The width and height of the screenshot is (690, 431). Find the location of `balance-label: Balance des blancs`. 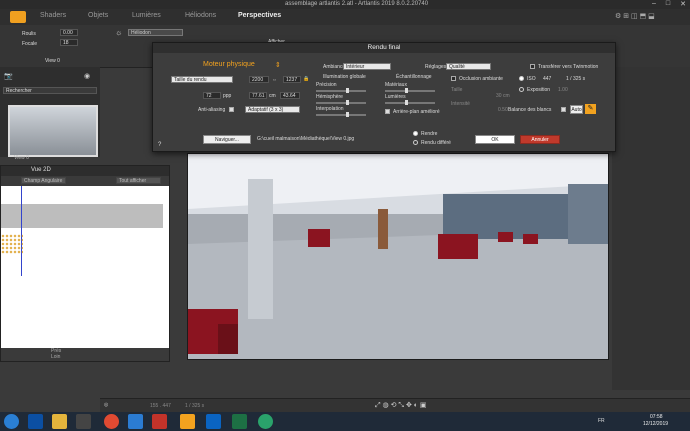

balance-label: Balance des blancs is located at coordinates (530, 110).